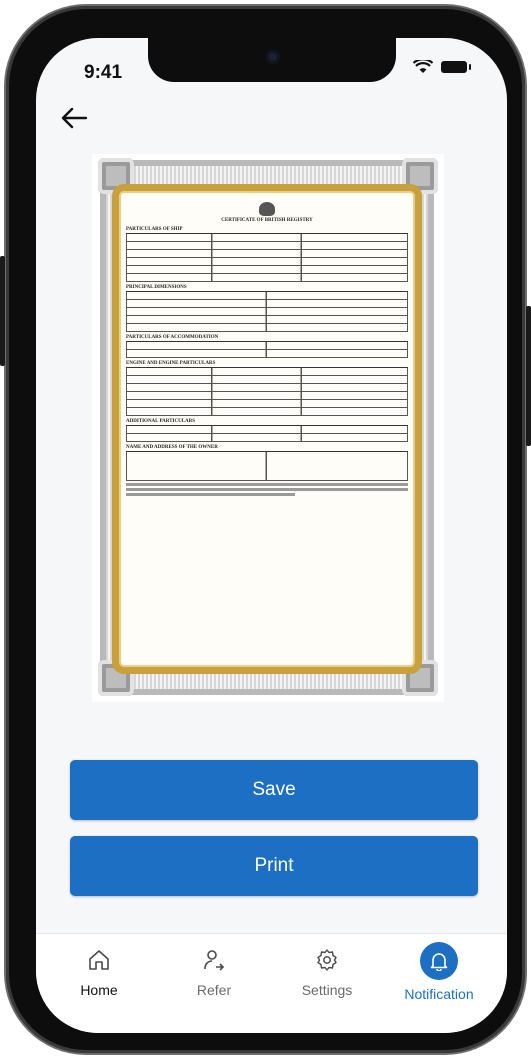  What do you see at coordinates (99, 960) in the screenshot?
I see `home-icon` at bounding box center [99, 960].